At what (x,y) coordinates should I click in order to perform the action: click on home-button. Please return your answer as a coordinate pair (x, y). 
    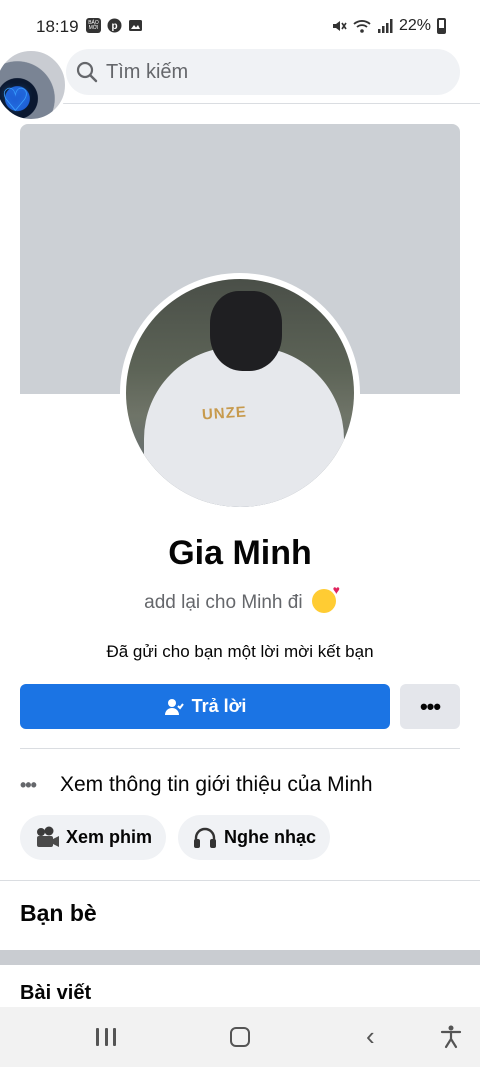
    Looking at the image, I should click on (240, 1037).